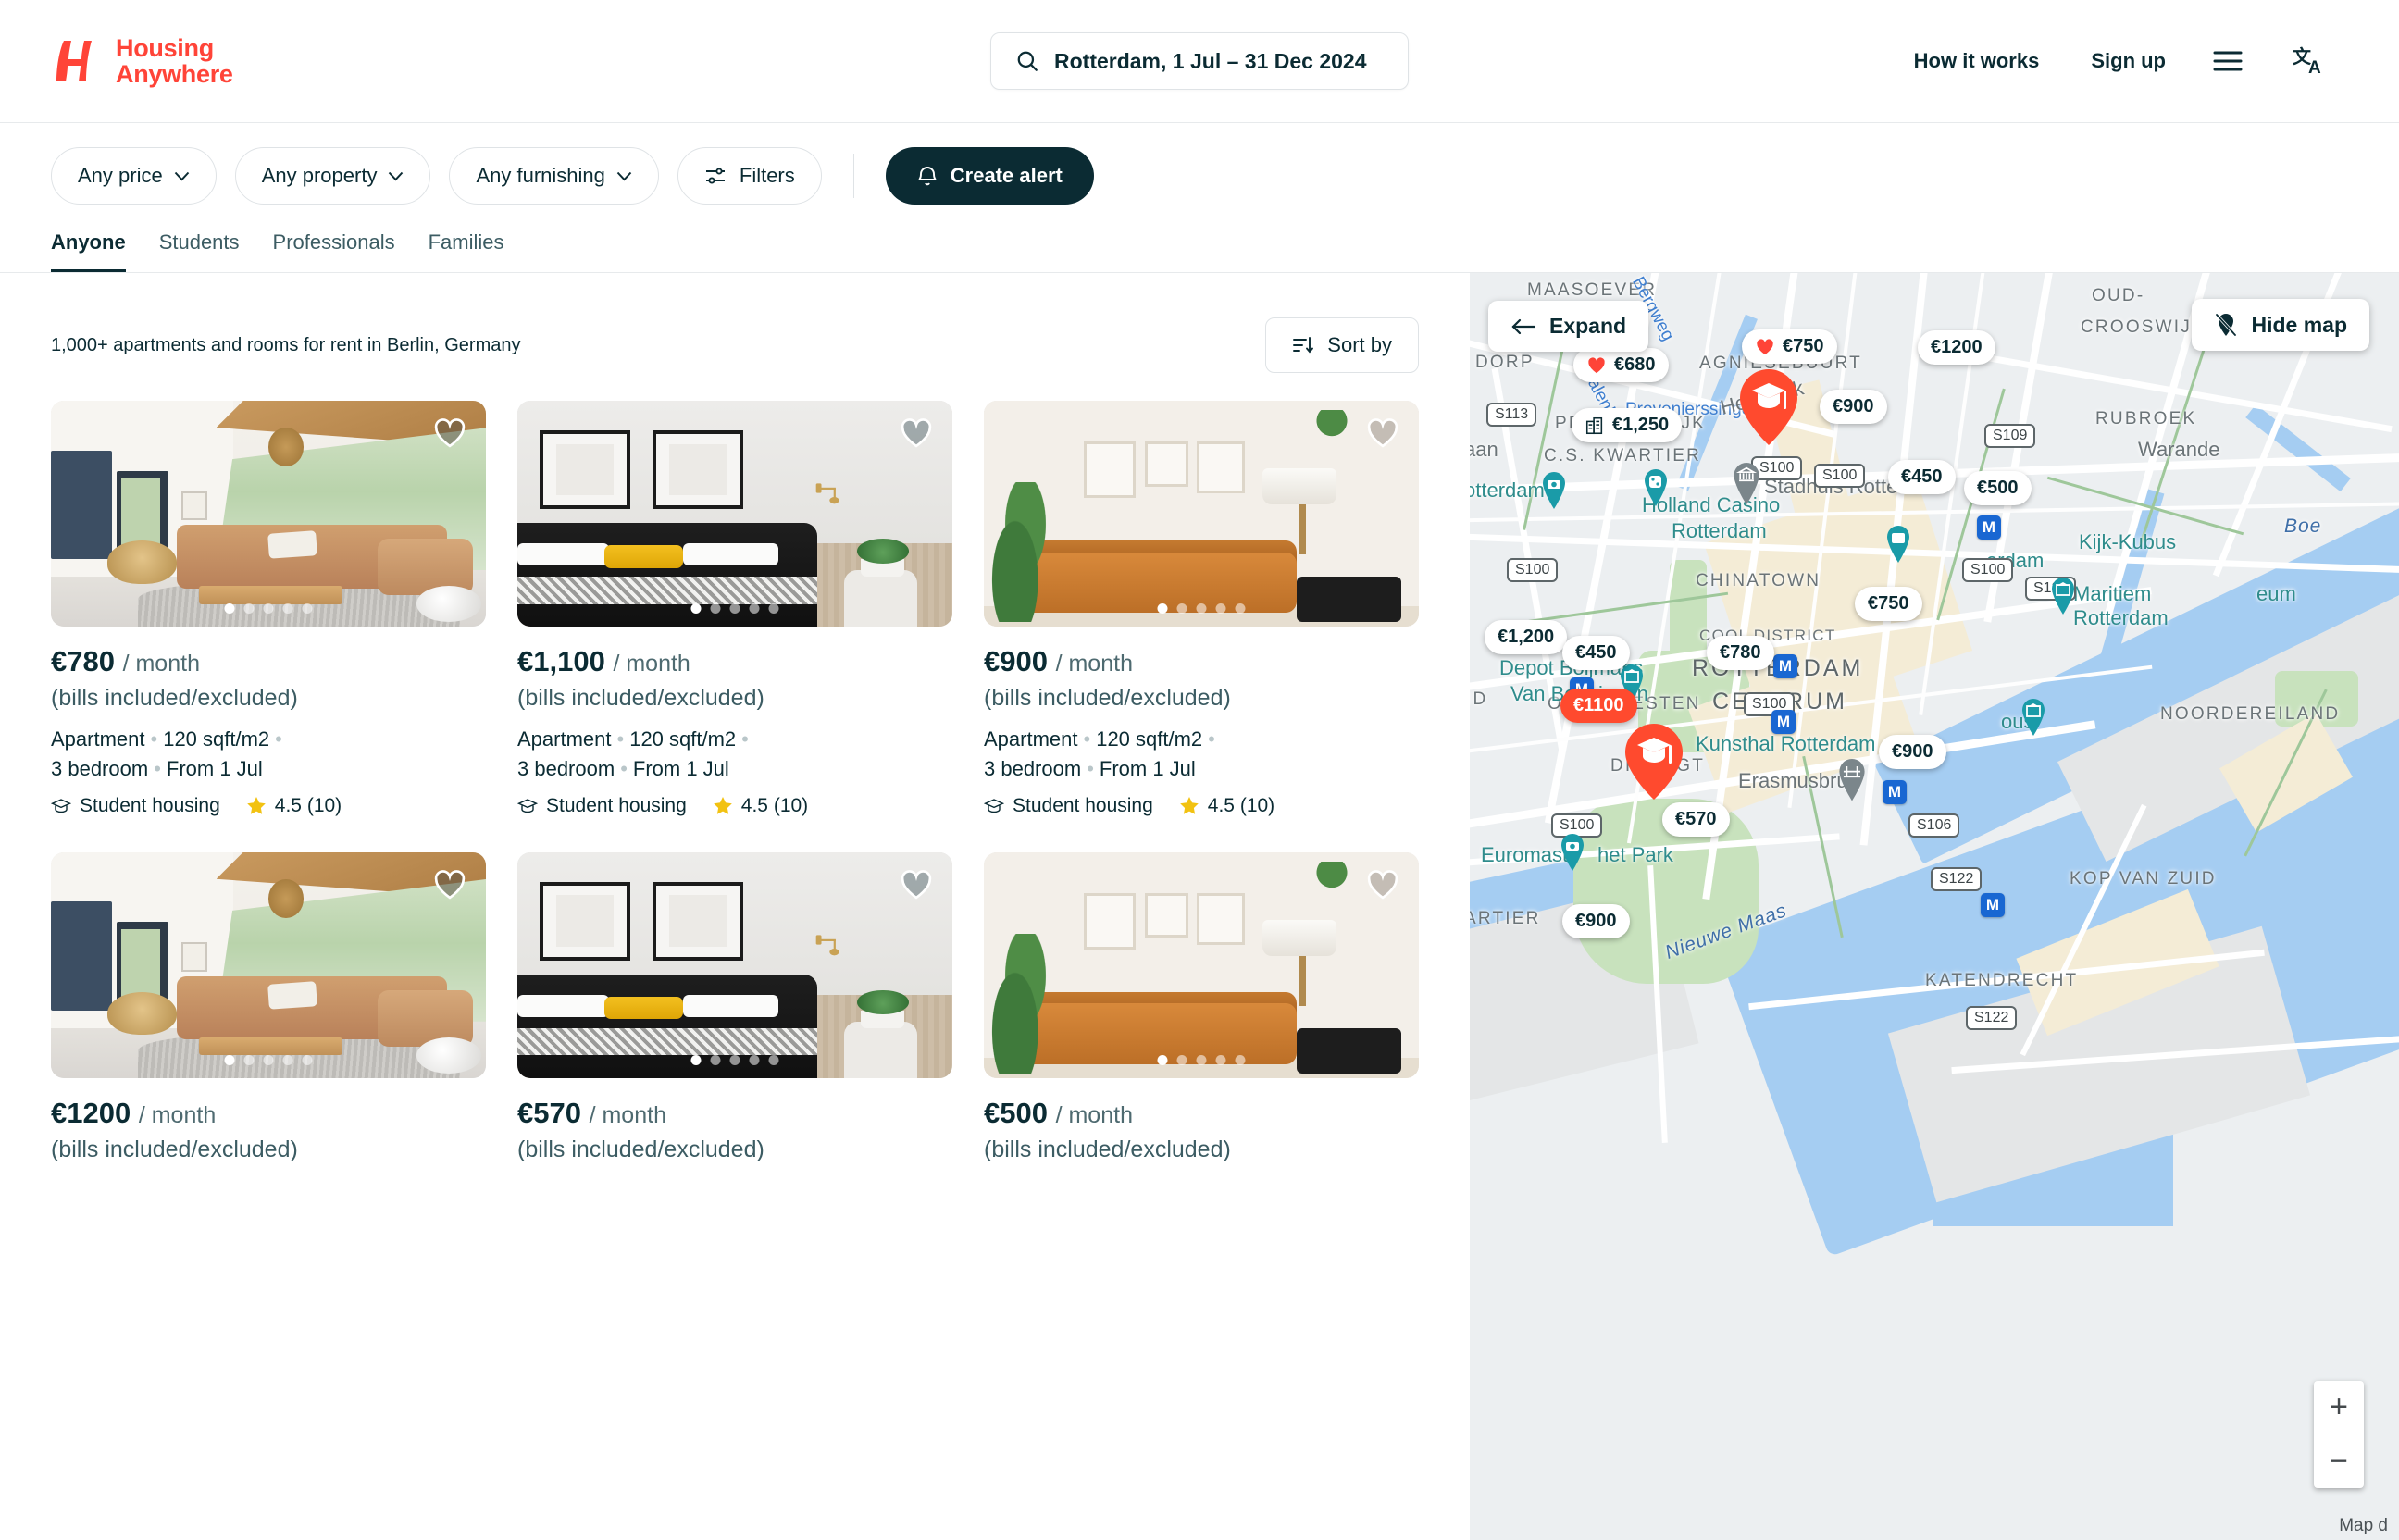 Image resolution: width=2399 pixels, height=1540 pixels. Describe the element at coordinates (134, 176) in the screenshot. I see `filter-any-price: Any price` at that location.